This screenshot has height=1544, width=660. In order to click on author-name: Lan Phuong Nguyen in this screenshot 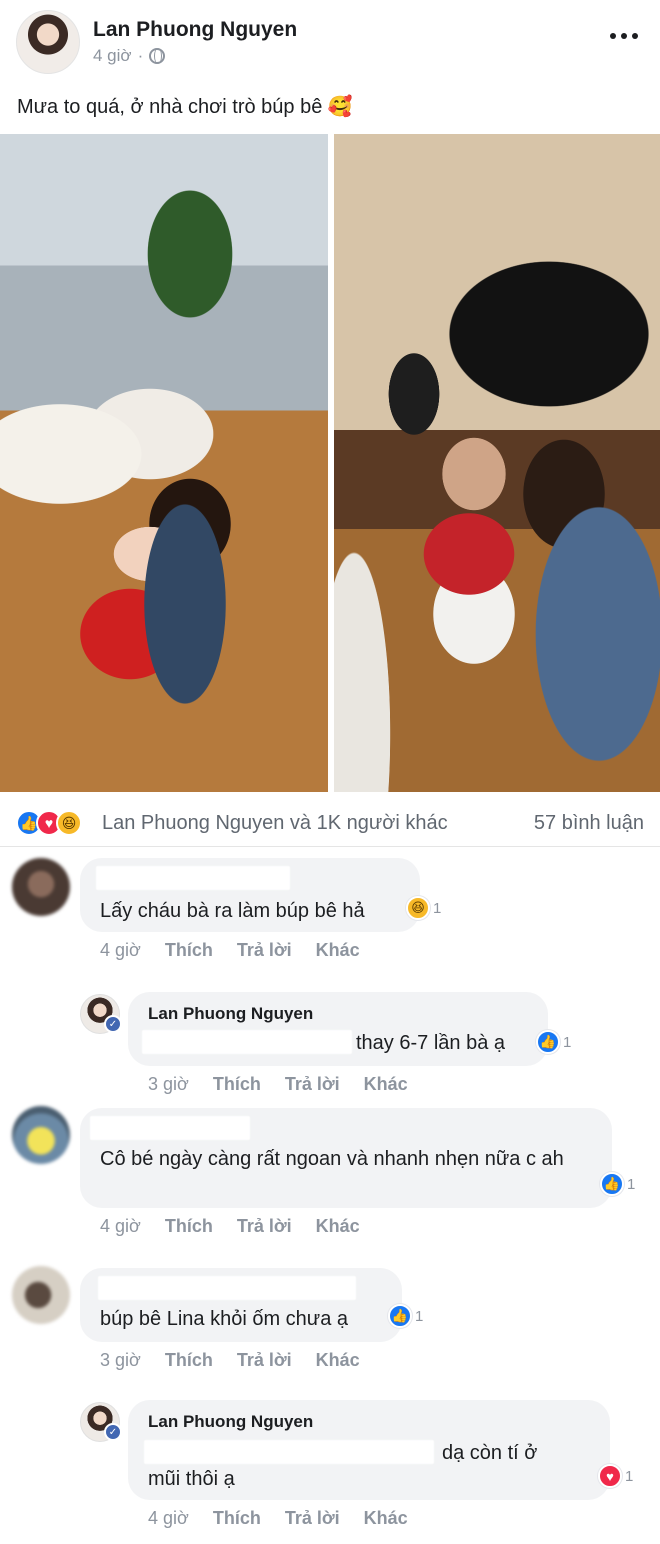, I will do `click(195, 30)`.